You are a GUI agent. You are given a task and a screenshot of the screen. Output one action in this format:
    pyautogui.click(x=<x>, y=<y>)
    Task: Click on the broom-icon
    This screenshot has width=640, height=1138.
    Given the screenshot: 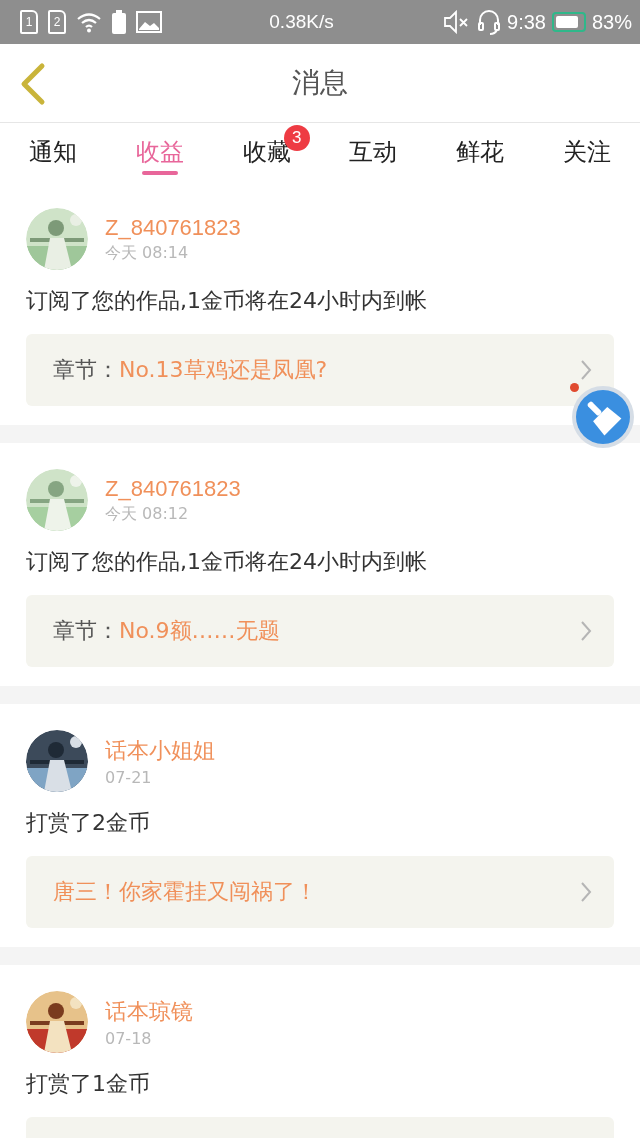 What is the action you would take?
    pyautogui.click(x=603, y=417)
    